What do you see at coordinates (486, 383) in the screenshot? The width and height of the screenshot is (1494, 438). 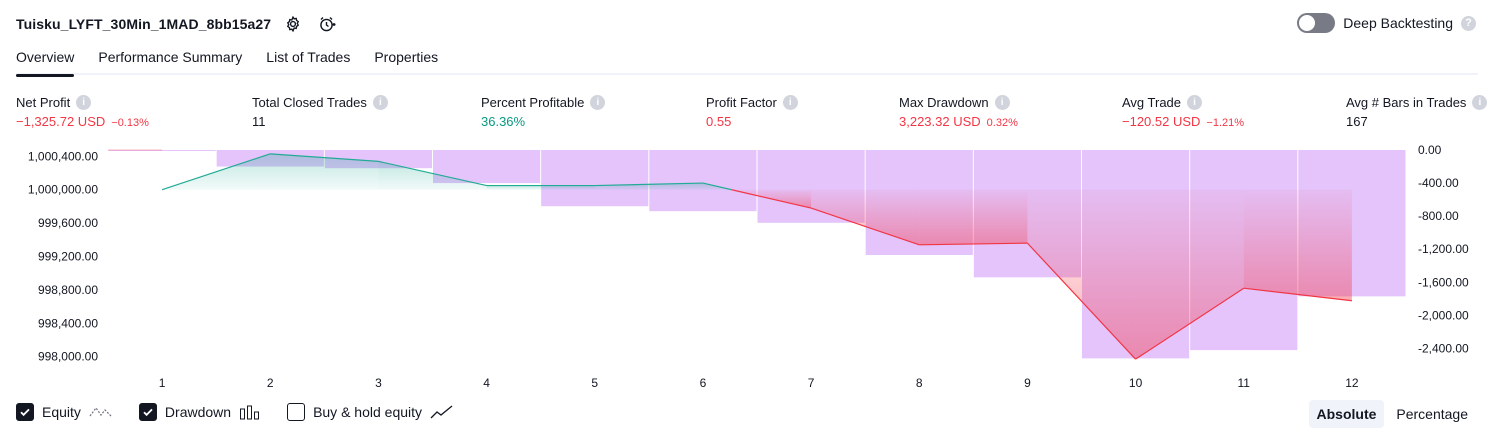 I see `x-tick-label: 4` at bounding box center [486, 383].